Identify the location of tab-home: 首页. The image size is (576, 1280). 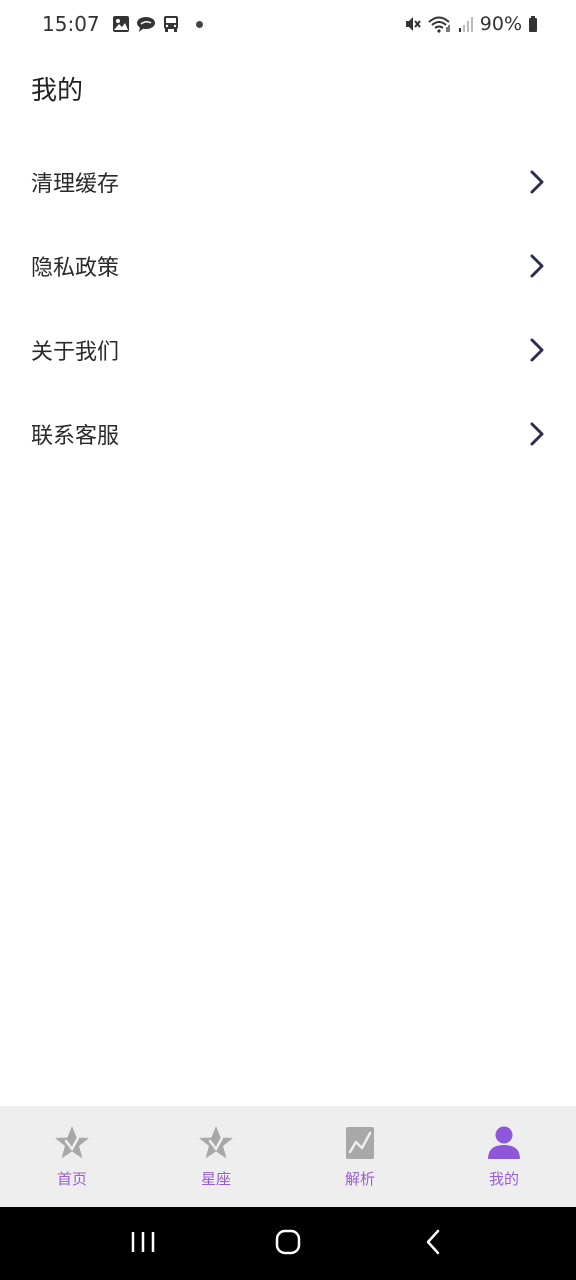
(72, 1156).